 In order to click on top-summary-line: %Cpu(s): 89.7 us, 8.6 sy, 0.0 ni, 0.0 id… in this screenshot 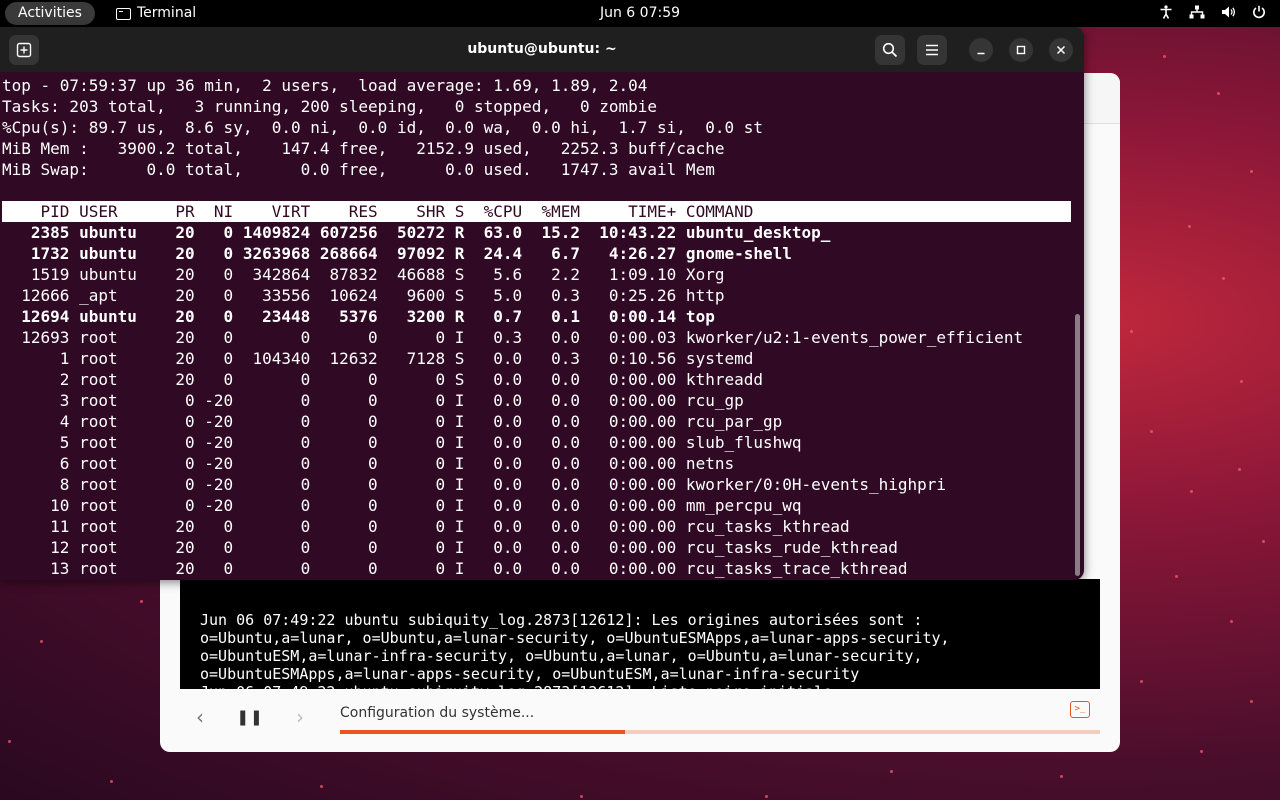, I will do `click(382, 127)`.